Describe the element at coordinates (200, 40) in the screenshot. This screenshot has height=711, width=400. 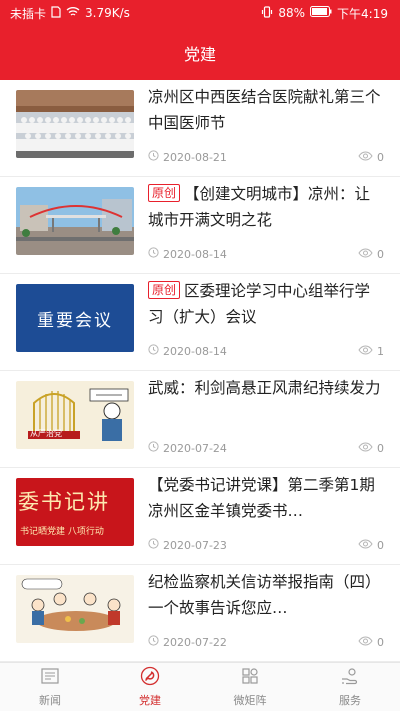
I see `app-header: 未插卡 3.79K/s 88% 下午4:19 党建` at that location.